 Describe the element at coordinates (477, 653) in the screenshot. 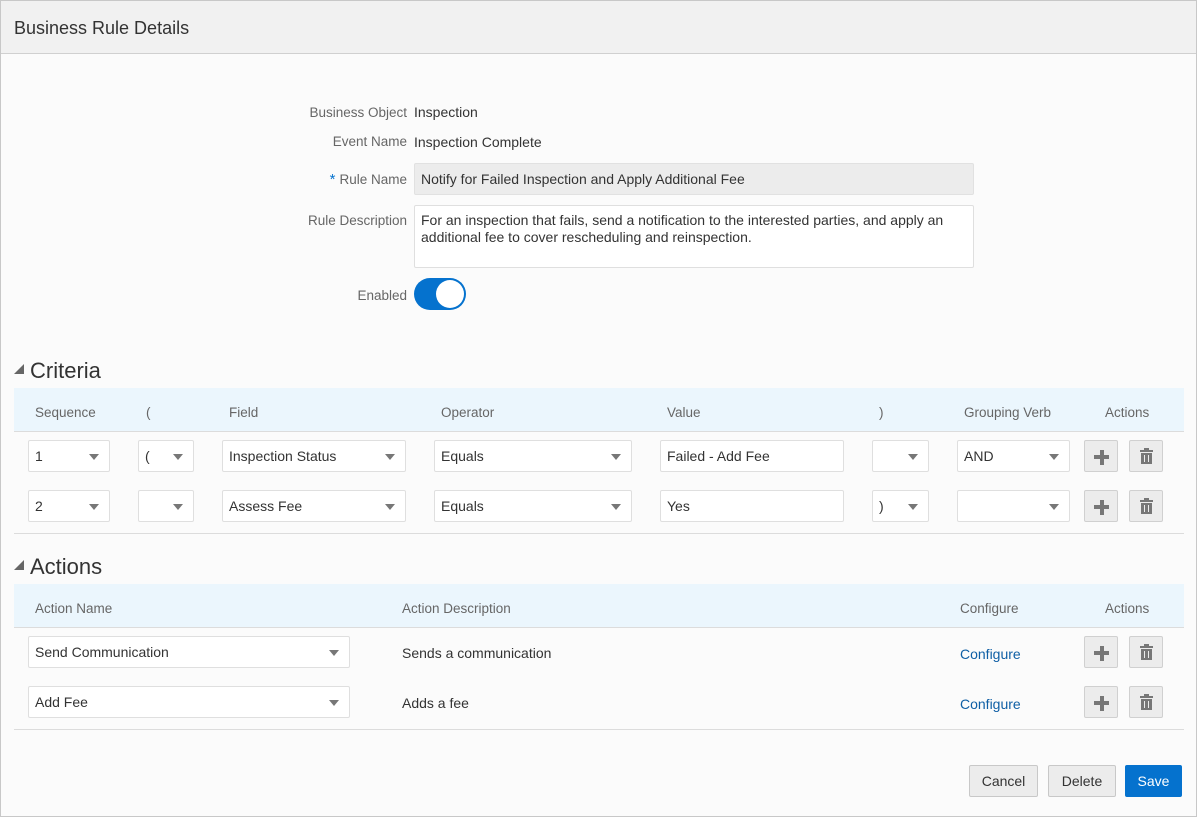

I see `action-description: Sends a communication` at that location.